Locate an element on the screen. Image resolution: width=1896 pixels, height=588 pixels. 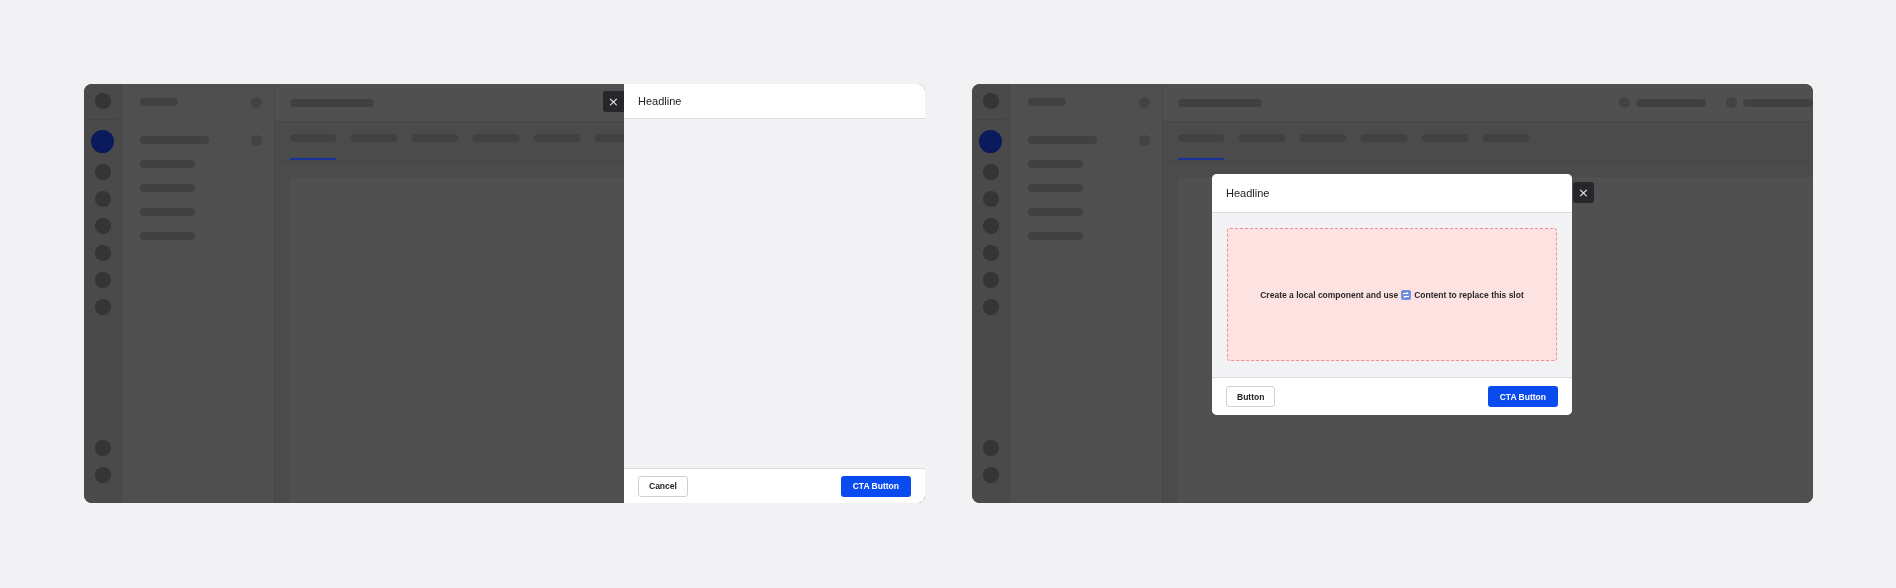
slot-text: Create a local component and use is located at coordinates (1329, 294).